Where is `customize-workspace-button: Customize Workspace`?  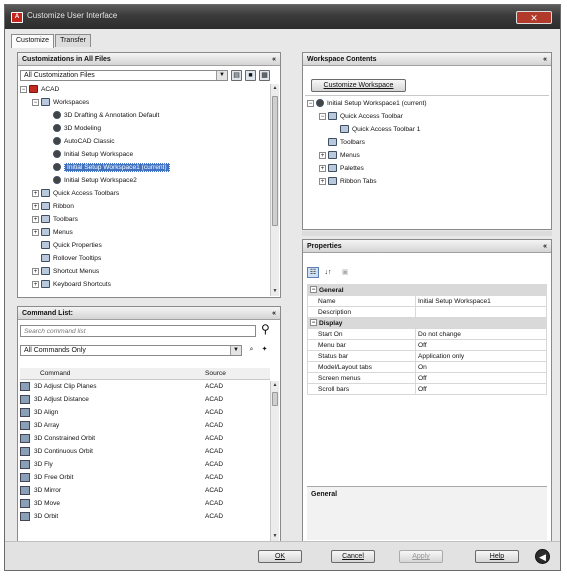 customize-workspace-button: Customize Workspace is located at coordinates (358, 85).